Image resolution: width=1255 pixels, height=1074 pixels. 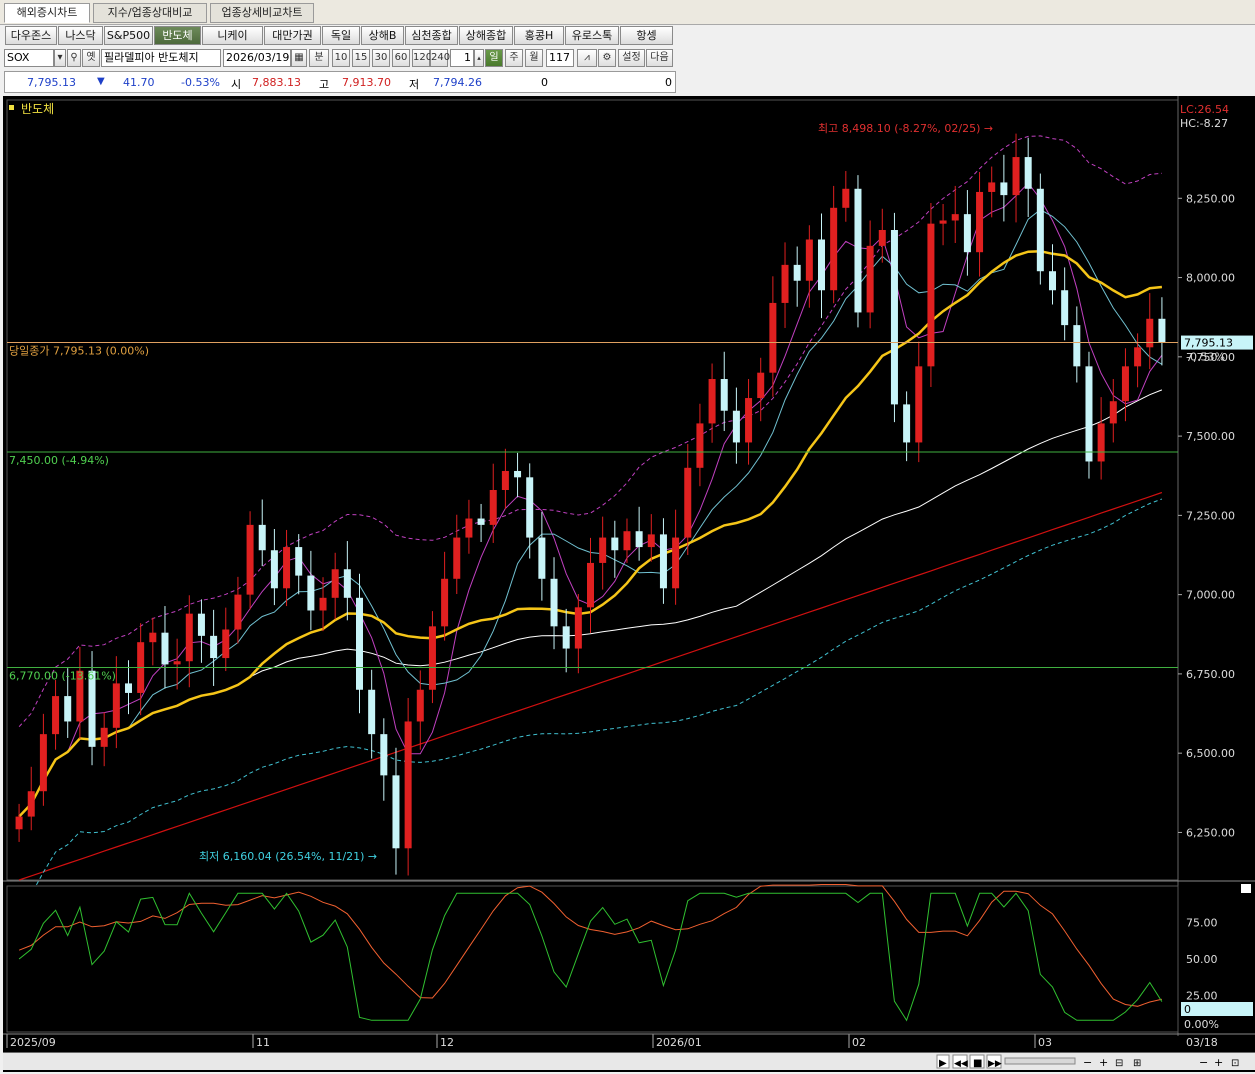 I want to click on symbol-dropdown-button: ▾, so click(x=60, y=58).